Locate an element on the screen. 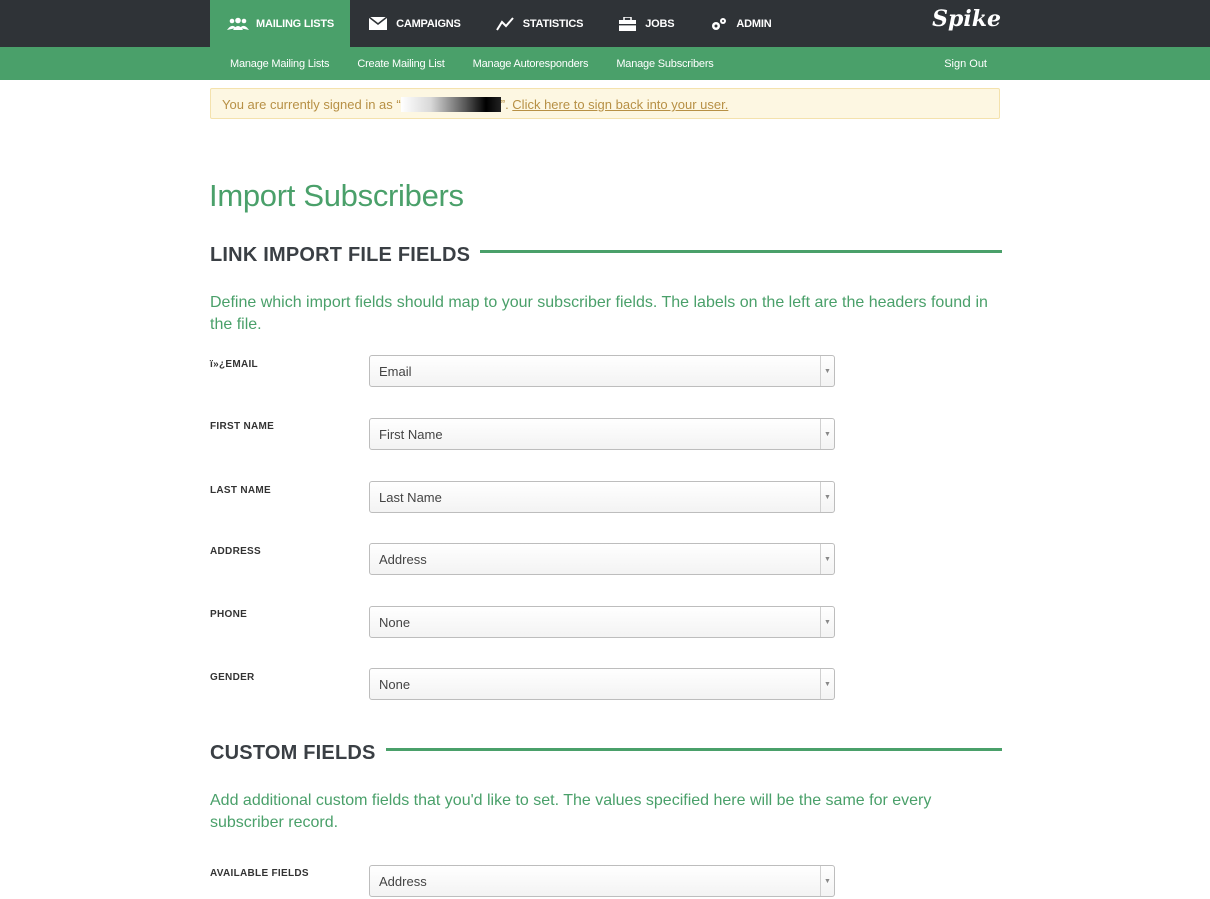  available-fields-select: Address ▼ is located at coordinates (602, 881).